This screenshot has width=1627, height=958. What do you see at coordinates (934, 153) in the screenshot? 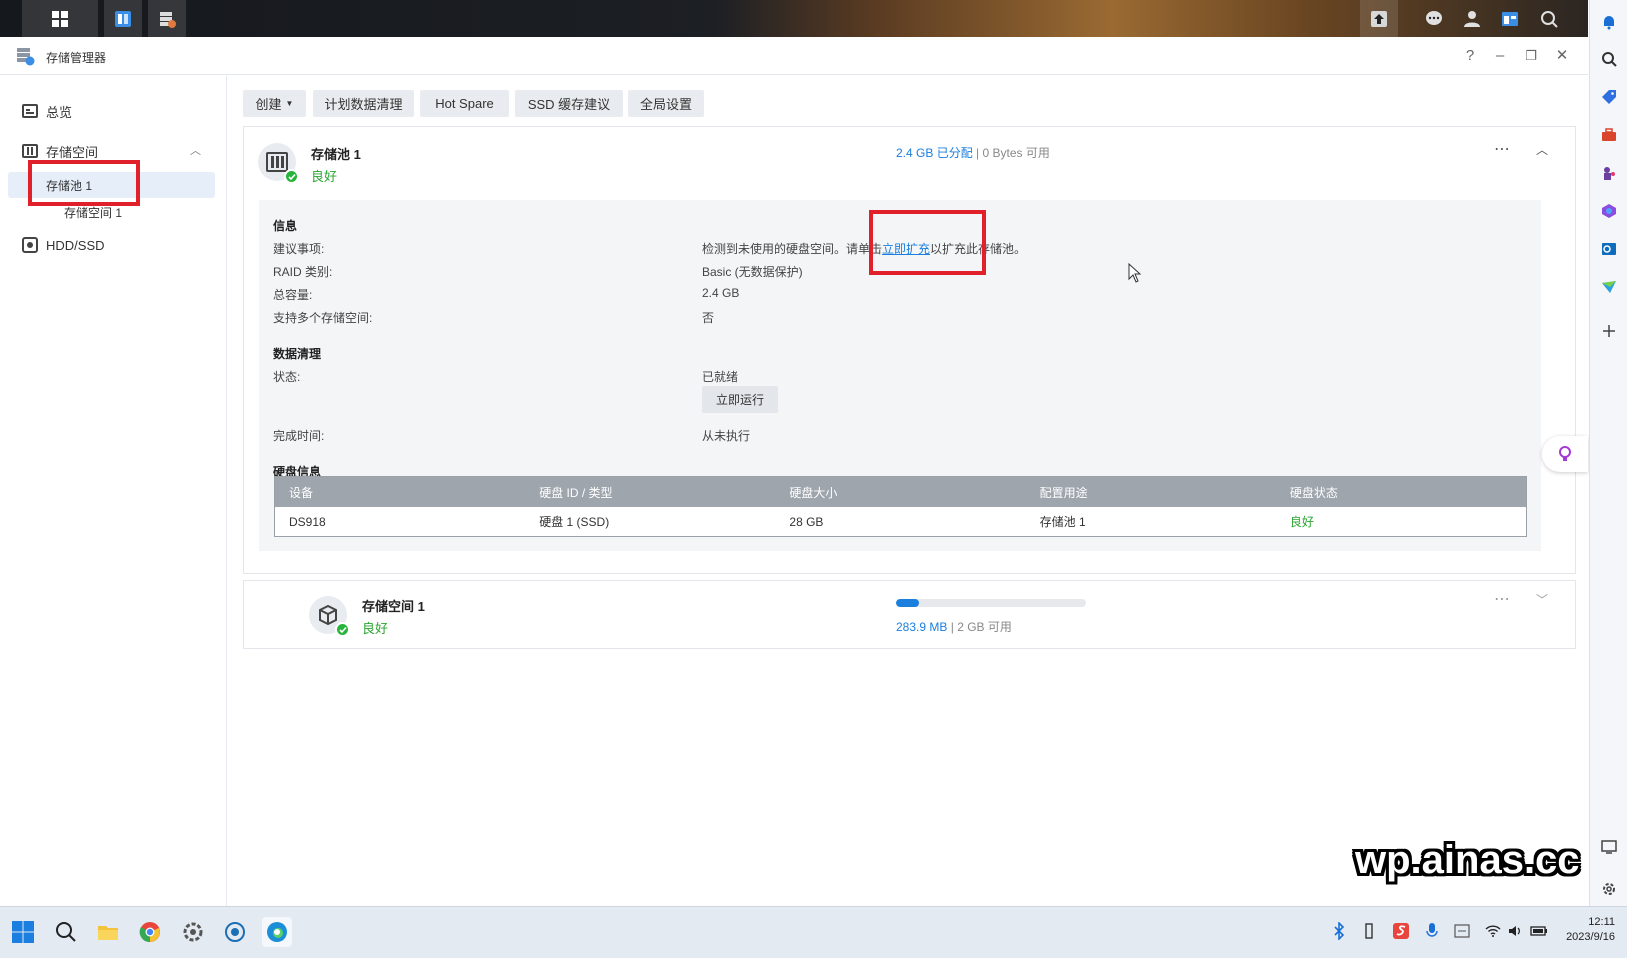
I see `pool-allocated: 2.4 GB 已分配` at bounding box center [934, 153].